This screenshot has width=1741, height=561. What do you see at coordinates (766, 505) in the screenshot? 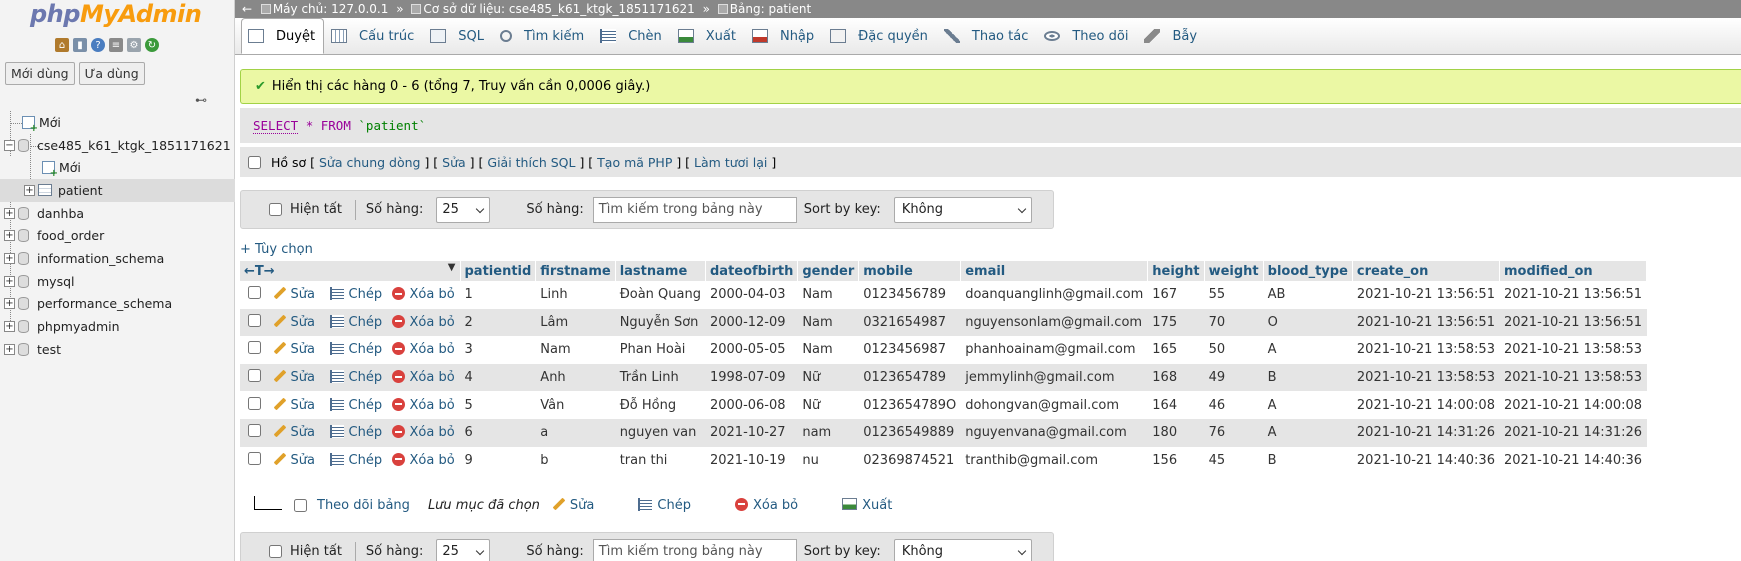
I see `bulk-delete-button: Xóa bỏ` at bounding box center [766, 505].